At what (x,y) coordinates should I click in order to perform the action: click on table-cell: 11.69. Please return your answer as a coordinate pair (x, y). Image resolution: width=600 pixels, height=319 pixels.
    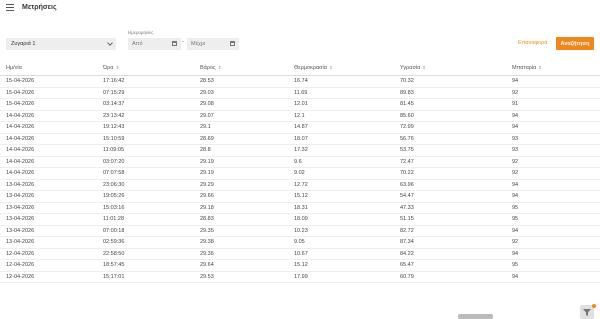
    Looking at the image, I should click on (347, 93).